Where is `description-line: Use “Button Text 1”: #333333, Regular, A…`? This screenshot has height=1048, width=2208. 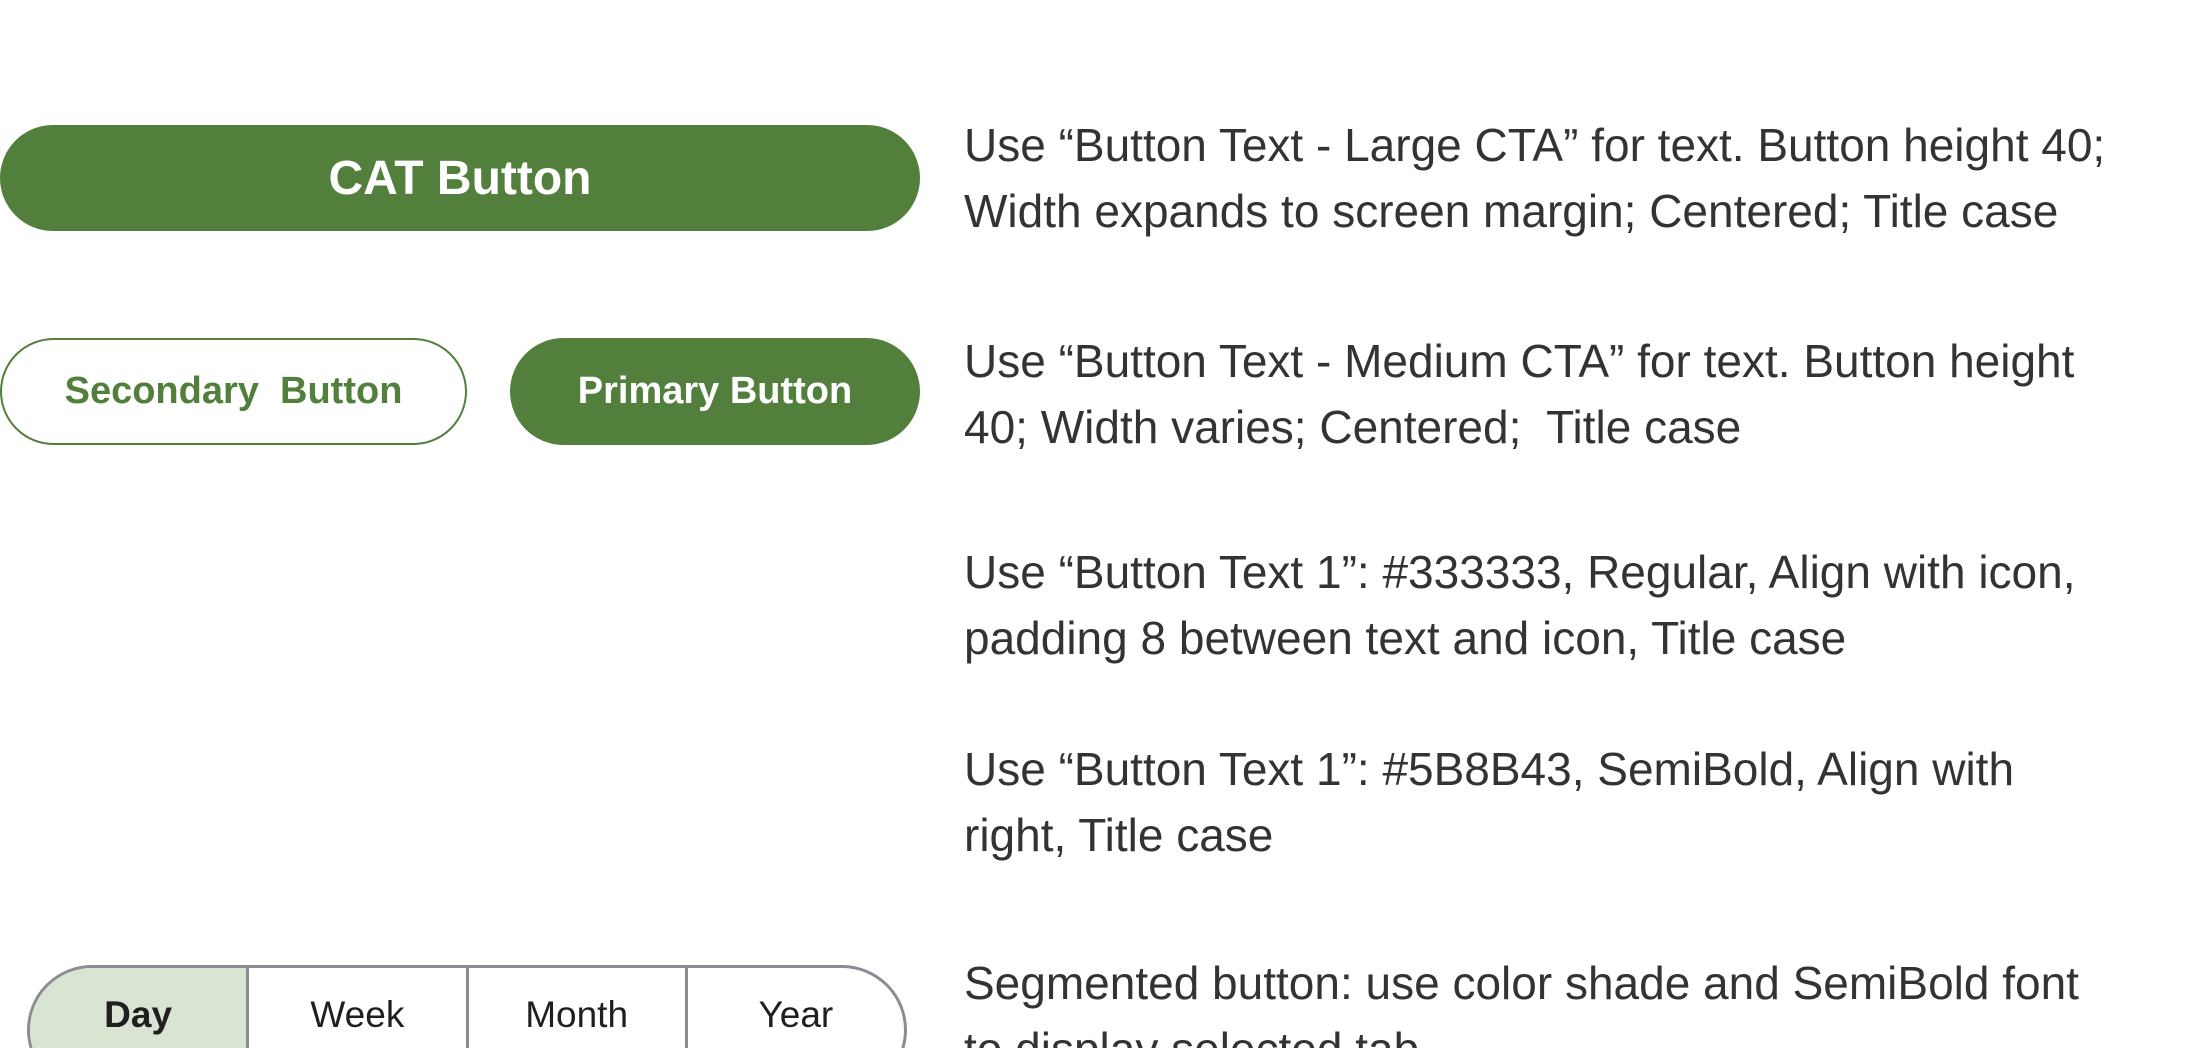 description-line: Use “Button Text 1”: #333333, Regular, A… is located at coordinates (1520, 572).